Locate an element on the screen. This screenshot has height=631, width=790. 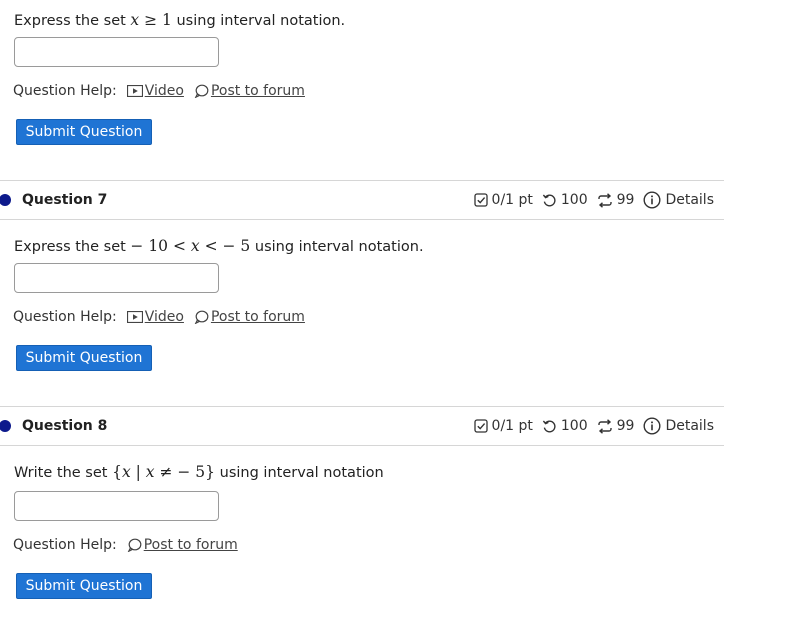
q7-video-label: Video is located at coordinates (164, 317).